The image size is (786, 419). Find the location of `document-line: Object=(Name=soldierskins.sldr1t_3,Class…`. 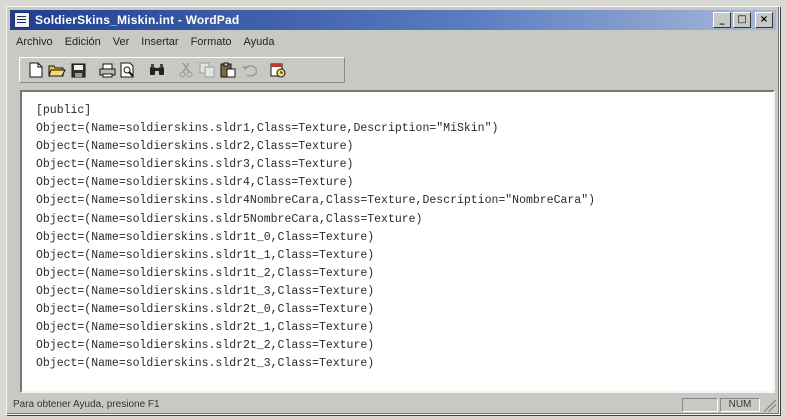

document-line: Object=(Name=soldierskins.sldr1t_3,Class… is located at coordinates (315, 292).